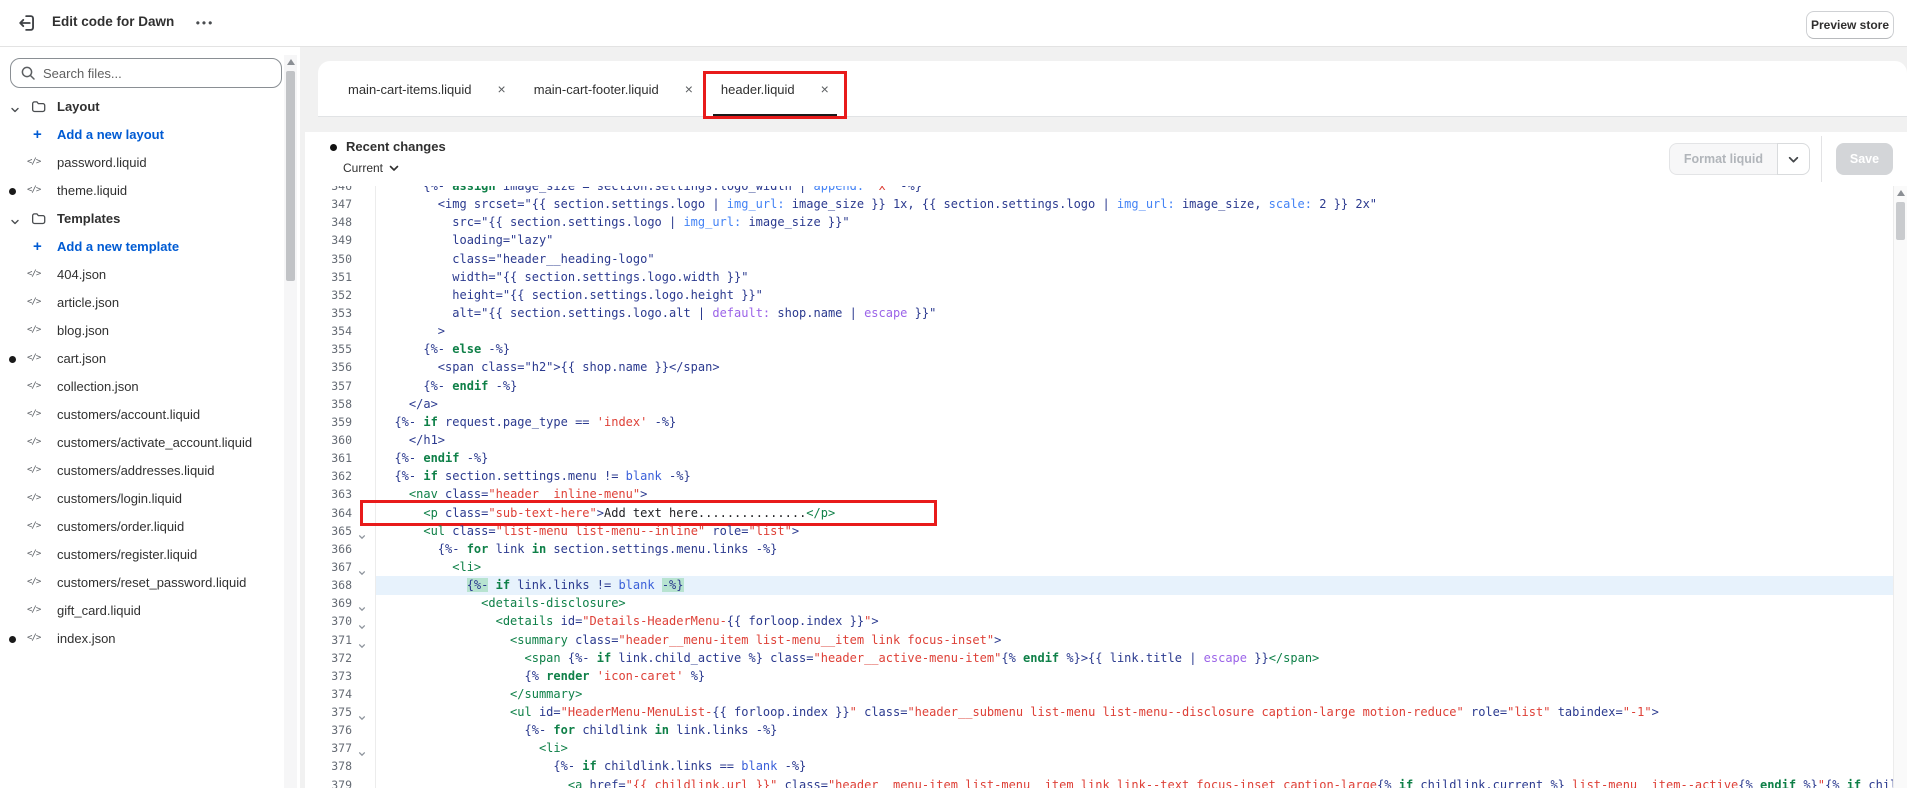 The height and width of the screenshot is (788, 1907). What do you see at coordinates (121, 526) in the screenshot?
I see `item-label: customers/order.liquid` at bounding box center [121, 526].